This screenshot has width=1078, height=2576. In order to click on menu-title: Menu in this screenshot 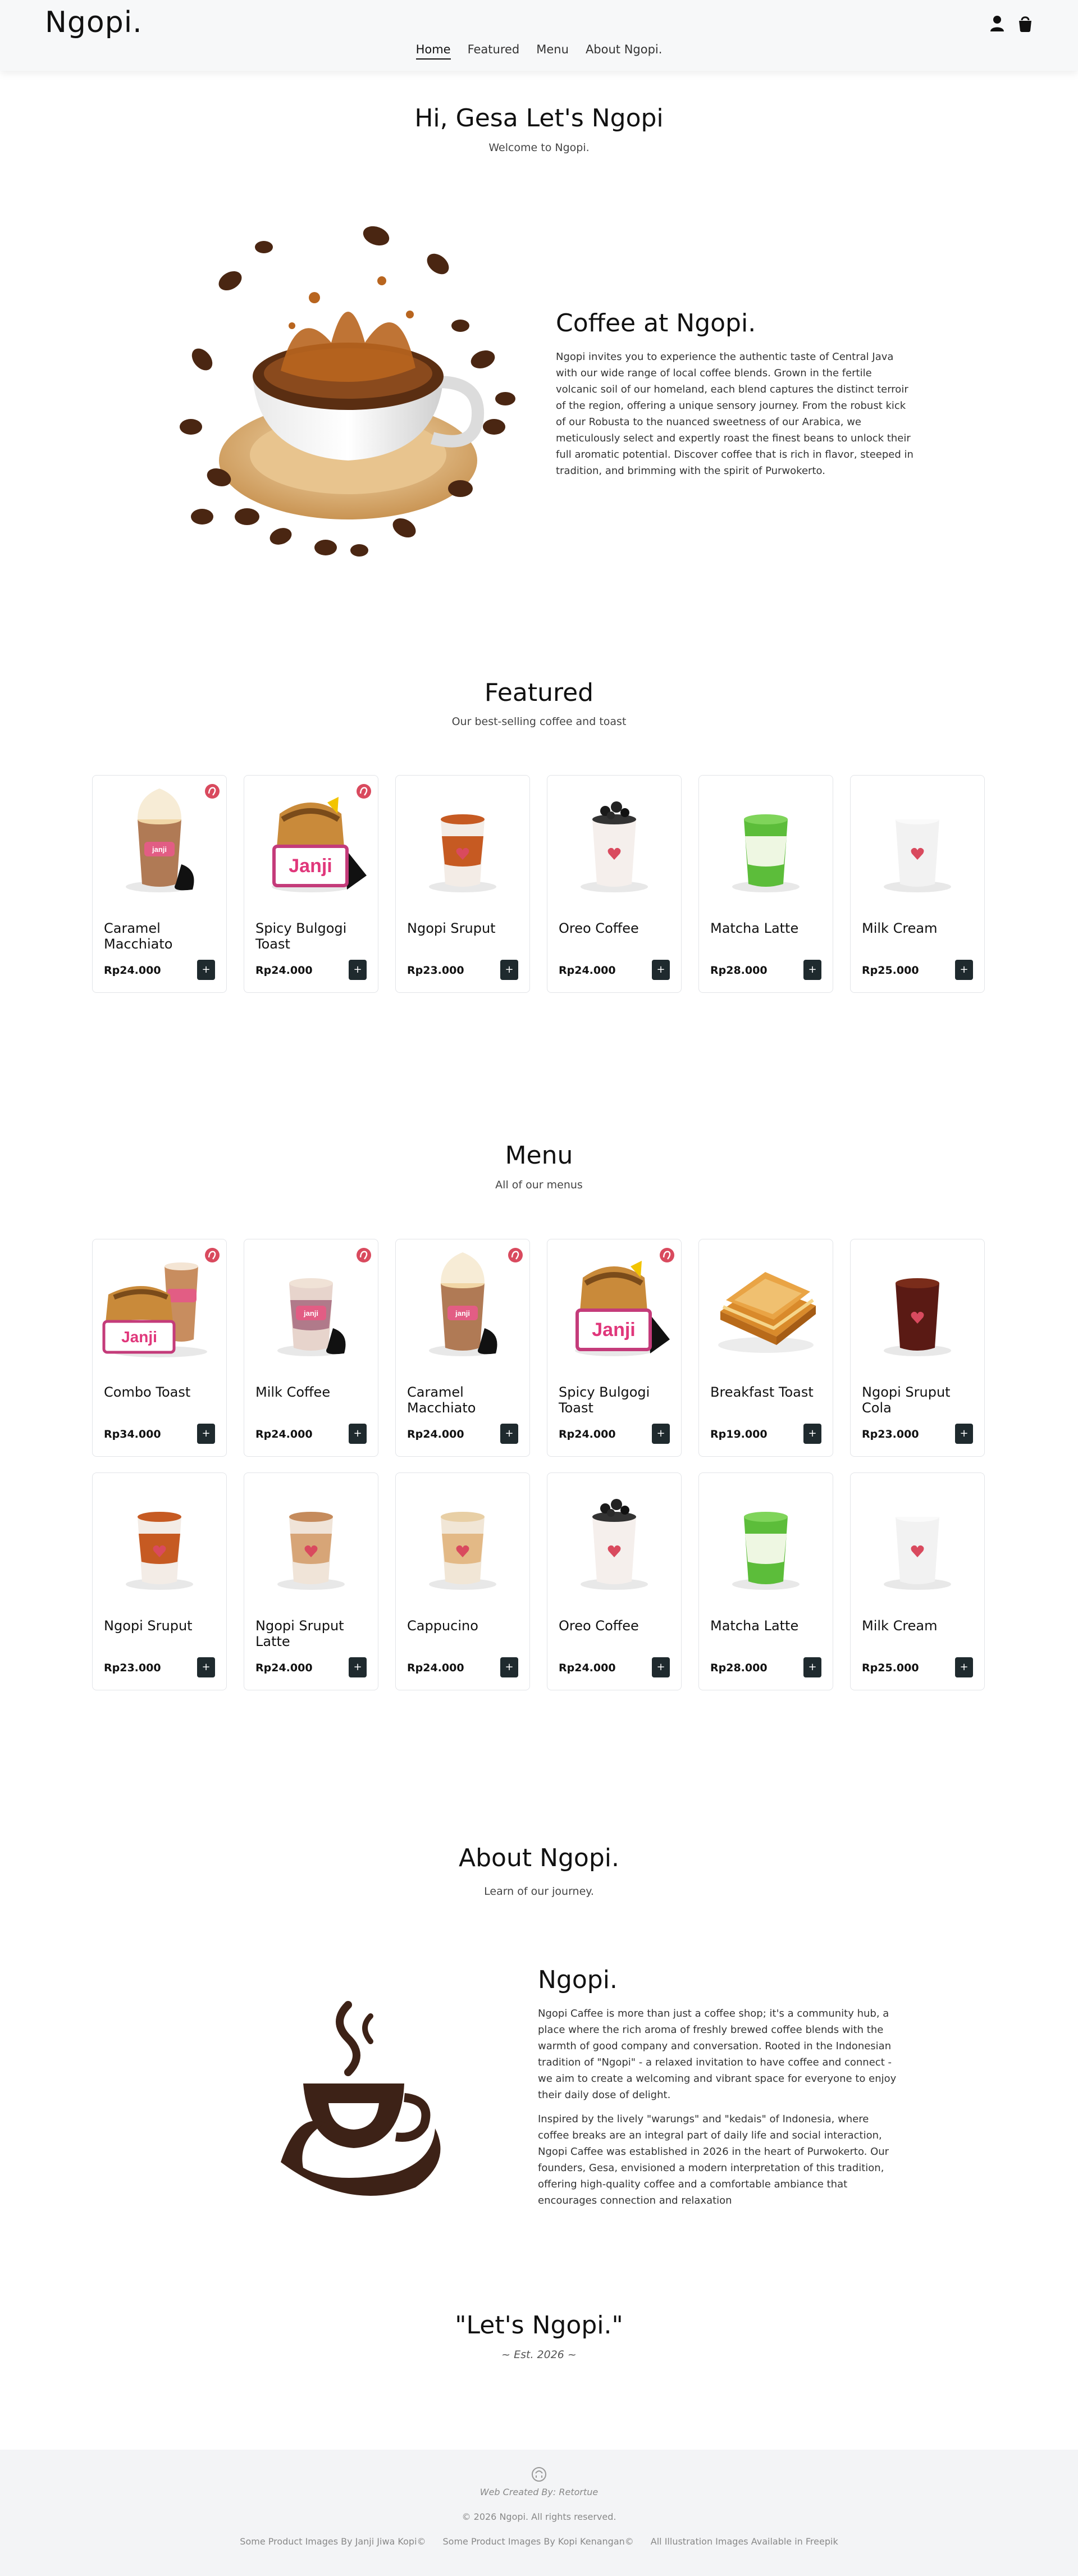, I will do `click(539, 1155)`.